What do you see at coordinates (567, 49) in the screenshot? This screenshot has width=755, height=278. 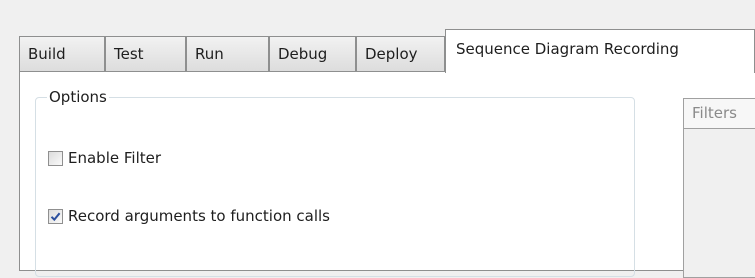 I see `tab-sequence-diagram-recording-label: Sequence Diagram Recording` at bounding box center [567, 49].